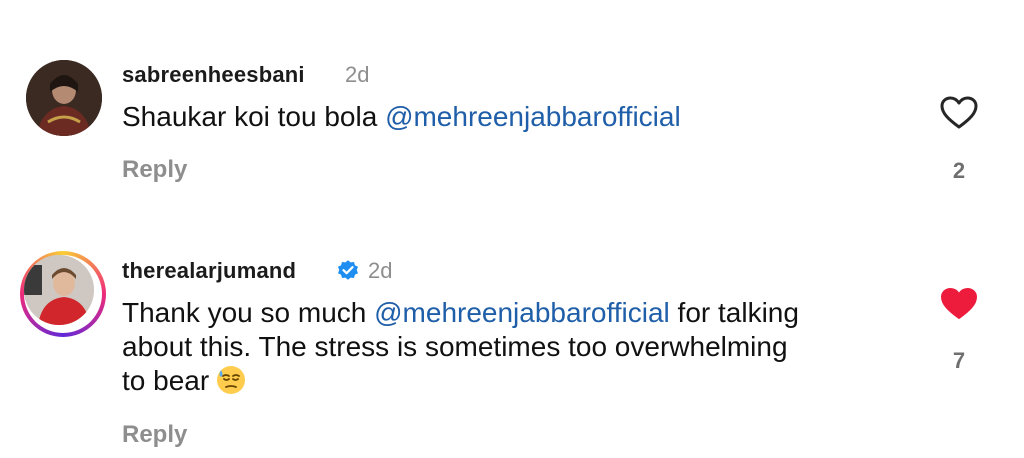  What do you see at coordinates (166, 380) in the screenshot?
I see `comment-text-body: to bear` at bounding box center [166, 380].